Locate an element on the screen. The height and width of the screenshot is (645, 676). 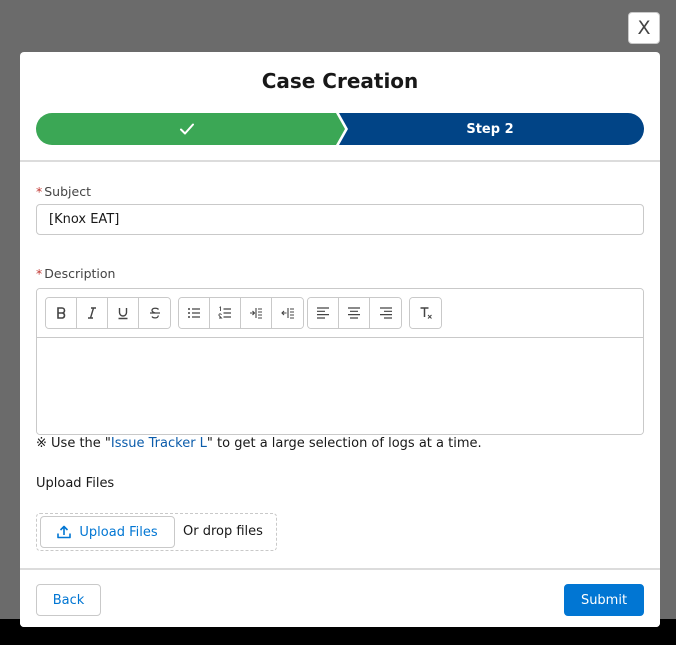
step-progress: Step 2 is located at coordinates (340, 129).